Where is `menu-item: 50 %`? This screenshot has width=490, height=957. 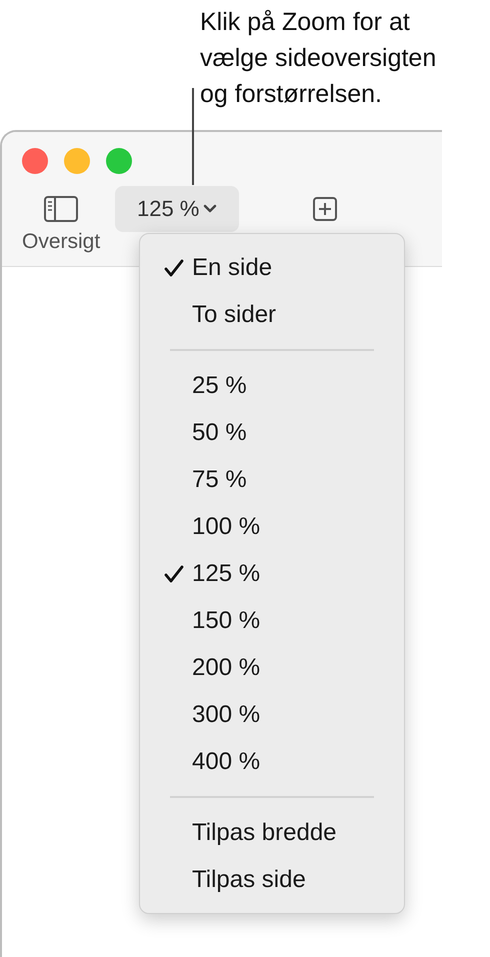 menu-item: 50 % is located at coordinates (272, 432).